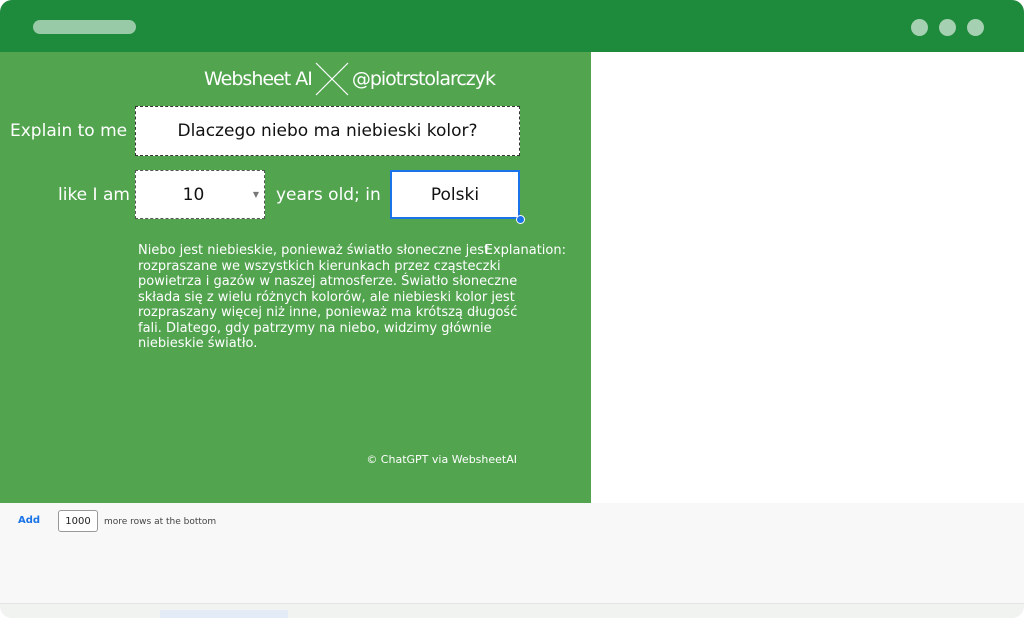  Describe the element at coordinates (350, 79) in the screenshot. I see `brand-header: Websheet AI @piotrstolarczyk` at that location.